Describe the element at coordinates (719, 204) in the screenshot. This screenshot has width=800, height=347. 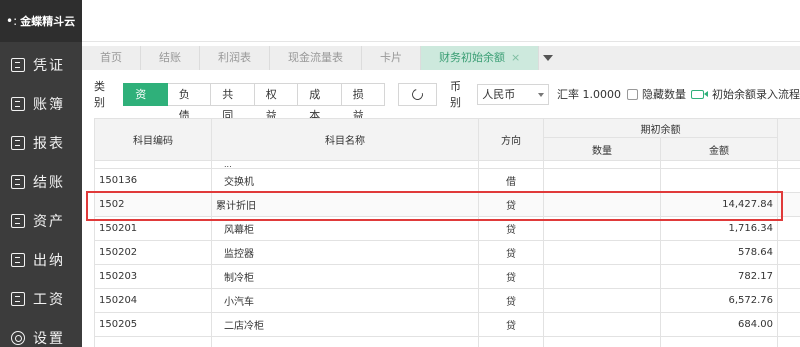
I see `cell-amount: 14,427.84` at that location.